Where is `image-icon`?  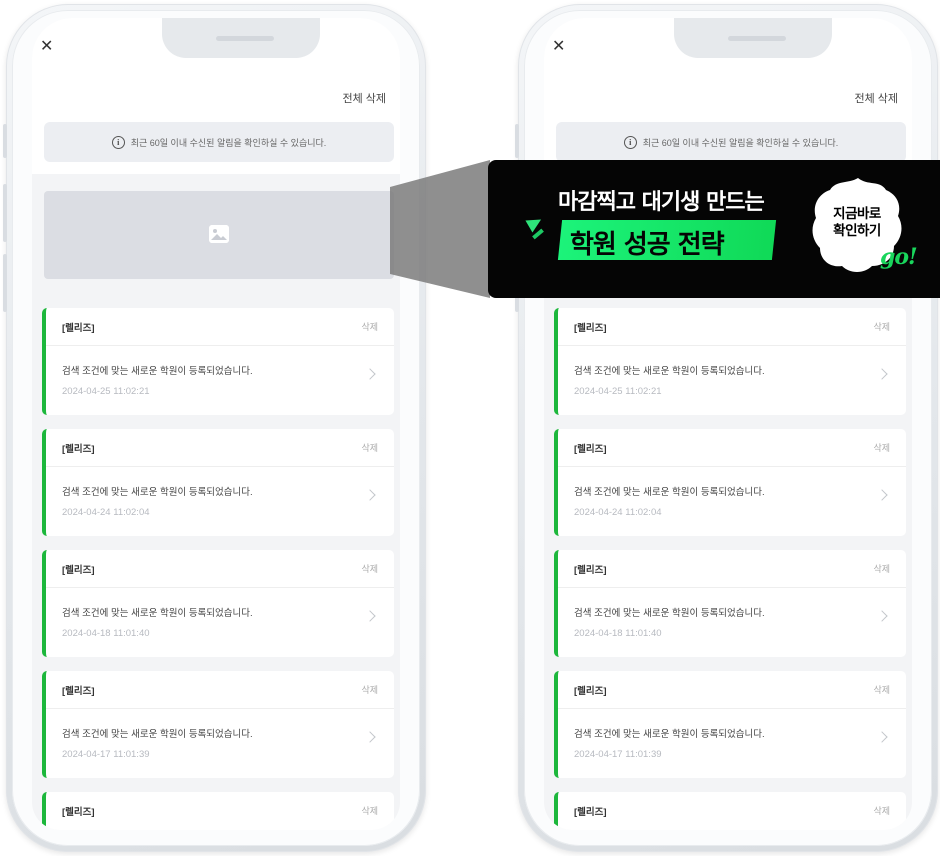 image-icon is located at coordinates (219, 234).